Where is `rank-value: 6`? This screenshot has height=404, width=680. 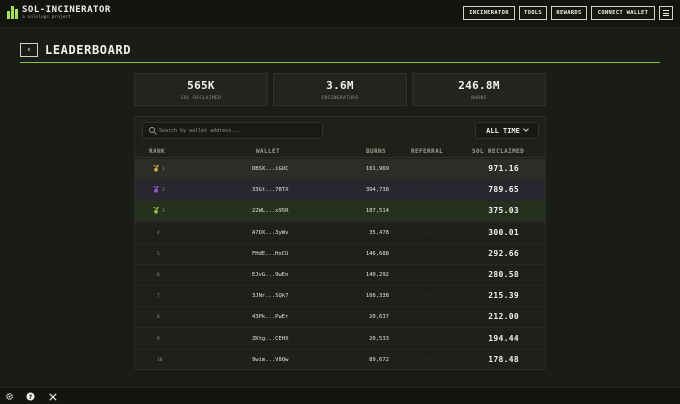 rank-value: 6 is located at coordinates (158, 275).